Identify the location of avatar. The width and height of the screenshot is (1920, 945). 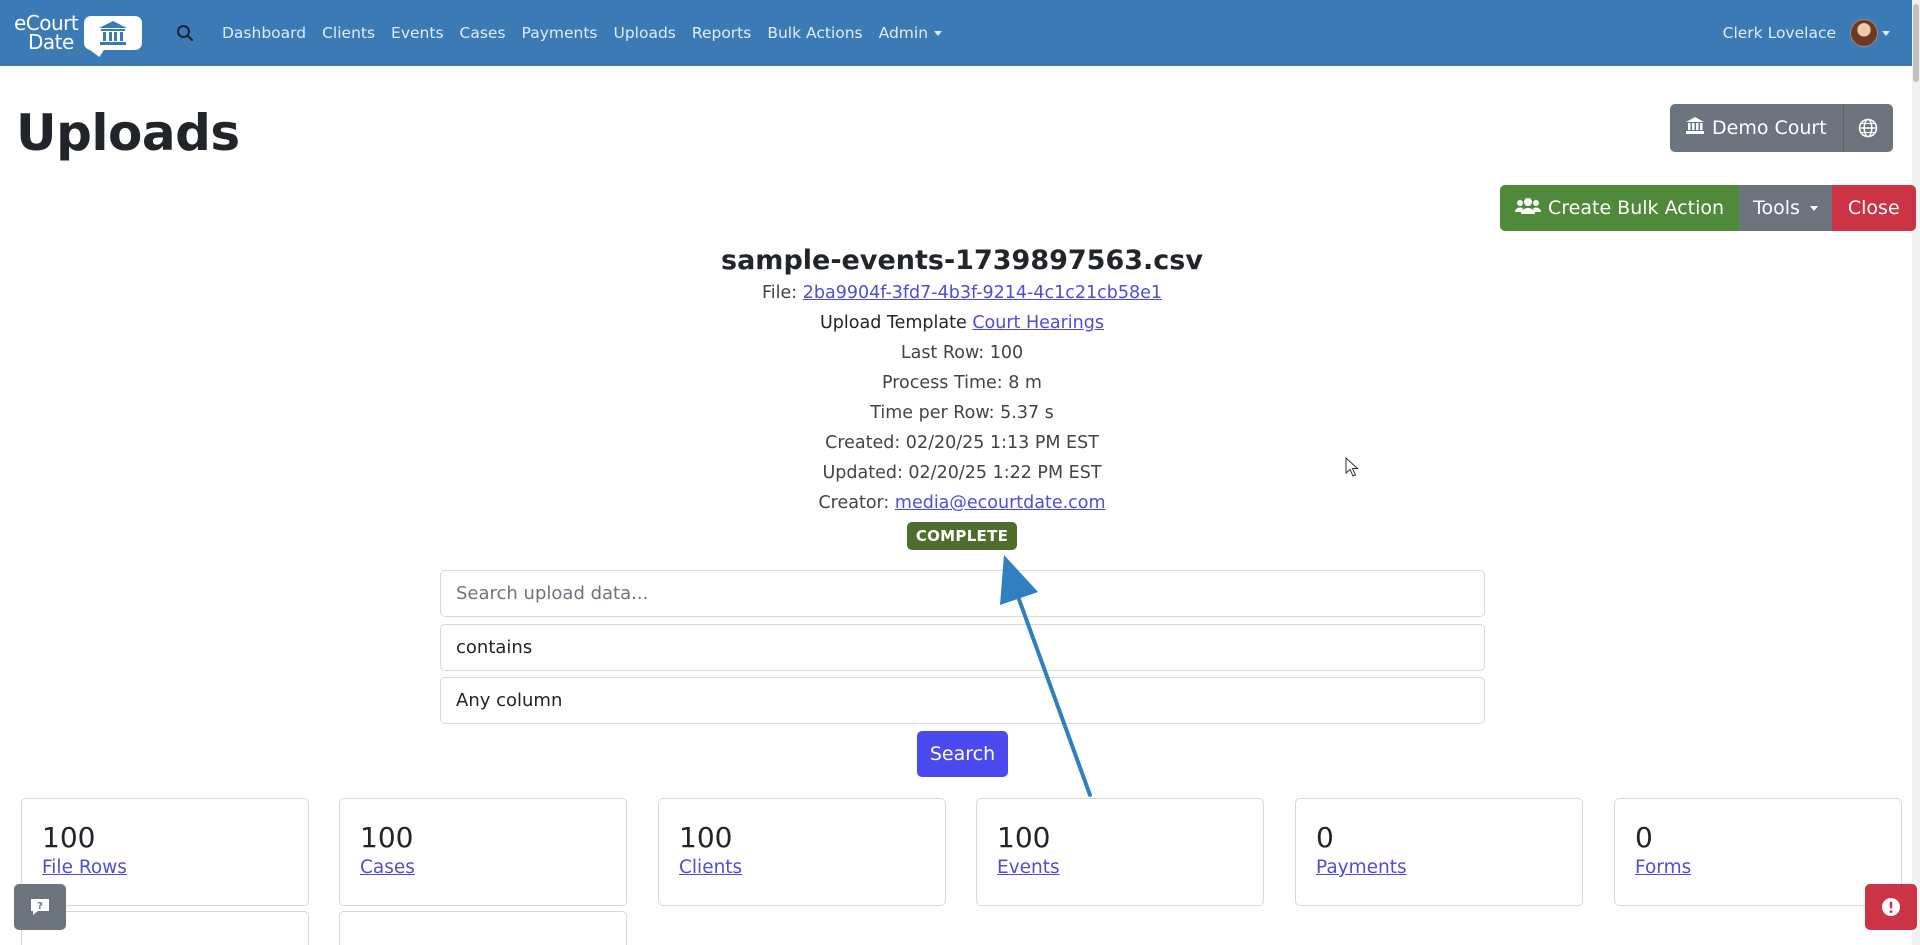
(1864, 33).